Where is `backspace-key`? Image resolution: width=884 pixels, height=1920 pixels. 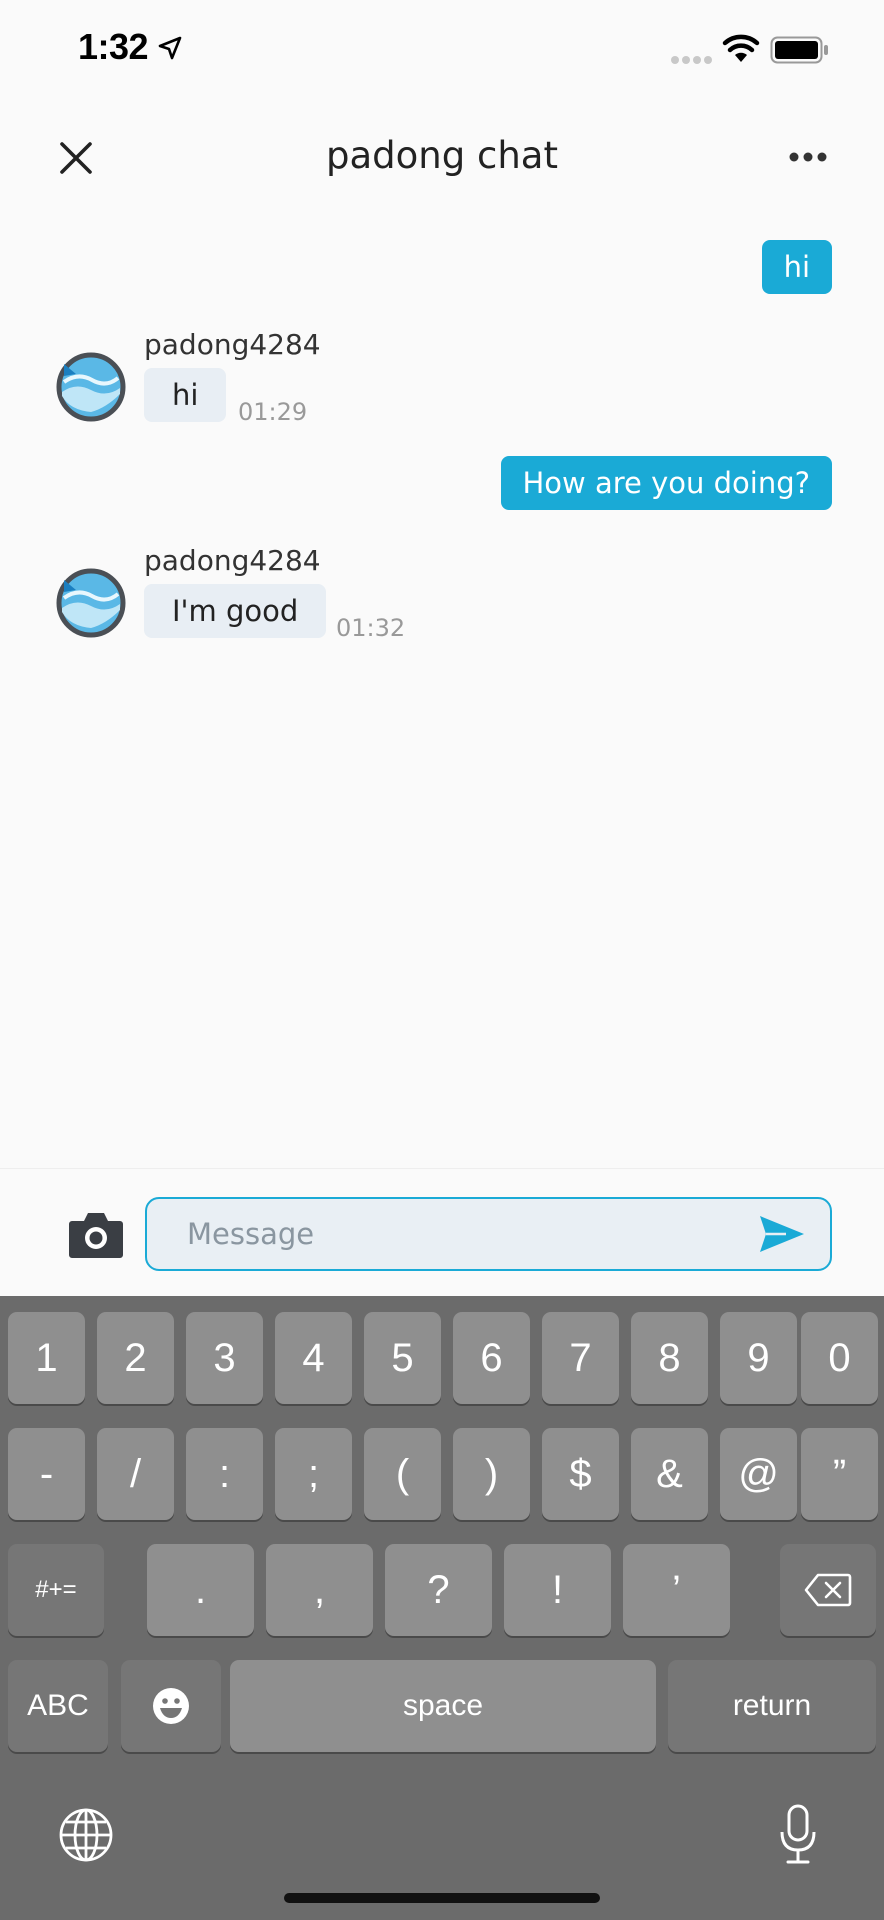
backspace-key is located at coordinates (828, 1590).